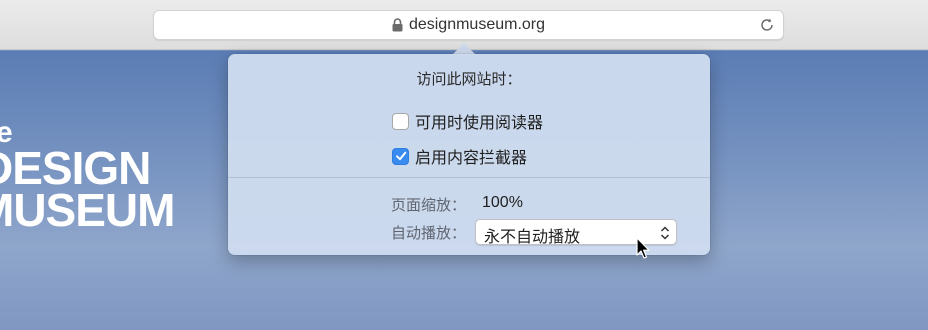 The height and width of the screenshot is (330, 928). Describe the element at coordinates (767, 25) in the screenshot. I see `reload-icon` at that location.